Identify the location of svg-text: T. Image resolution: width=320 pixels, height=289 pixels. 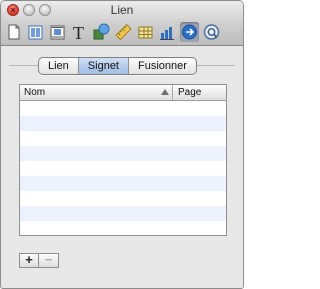
(78, 32).